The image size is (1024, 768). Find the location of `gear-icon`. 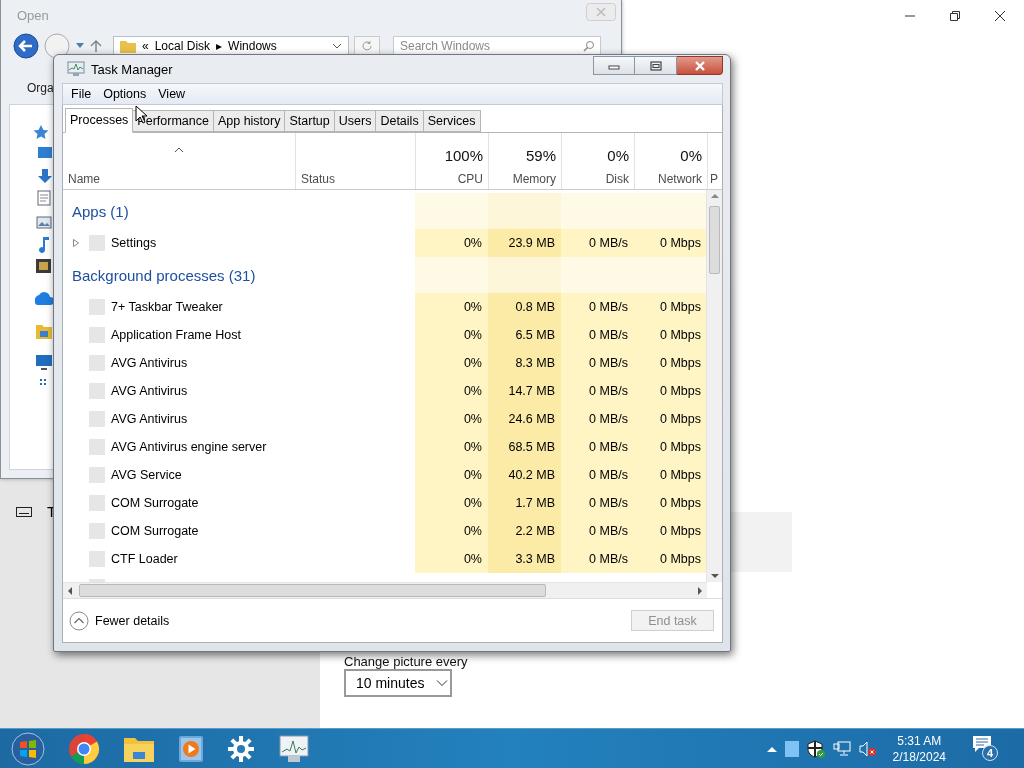

gear-icon is located at coordinates (241, 748).